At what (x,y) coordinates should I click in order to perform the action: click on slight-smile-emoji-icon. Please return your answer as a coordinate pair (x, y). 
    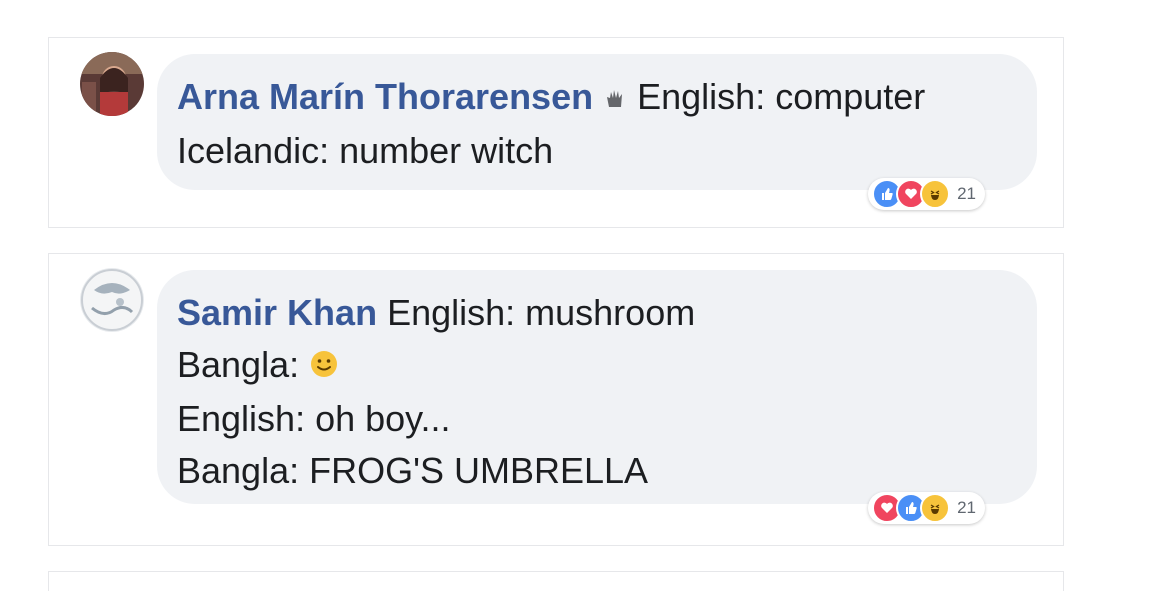
    Looking at the image, I should click on (324, 367).